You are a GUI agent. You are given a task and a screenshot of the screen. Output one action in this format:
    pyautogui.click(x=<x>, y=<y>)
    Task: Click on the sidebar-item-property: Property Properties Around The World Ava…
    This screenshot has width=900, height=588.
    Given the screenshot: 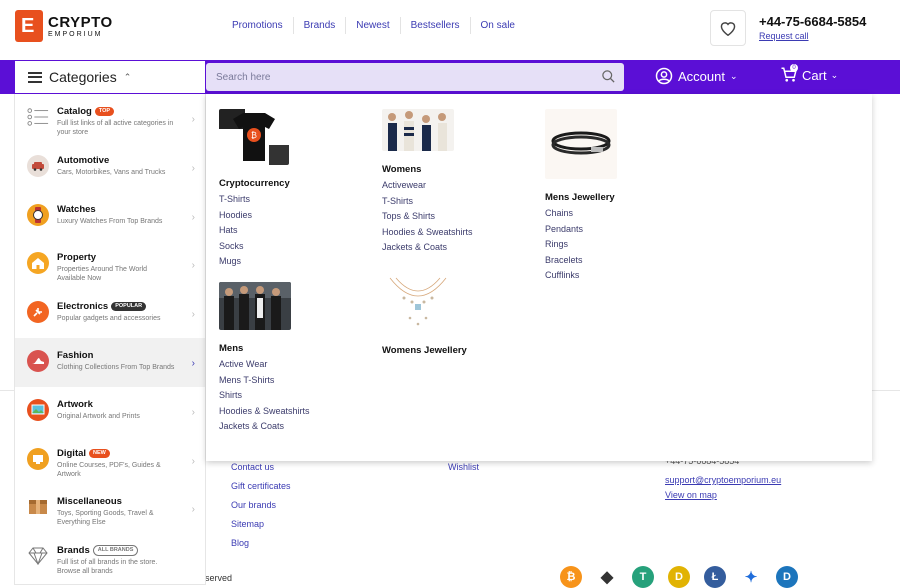 What is the action you would take?
    pyautogui.click(x=110, y=264)
    